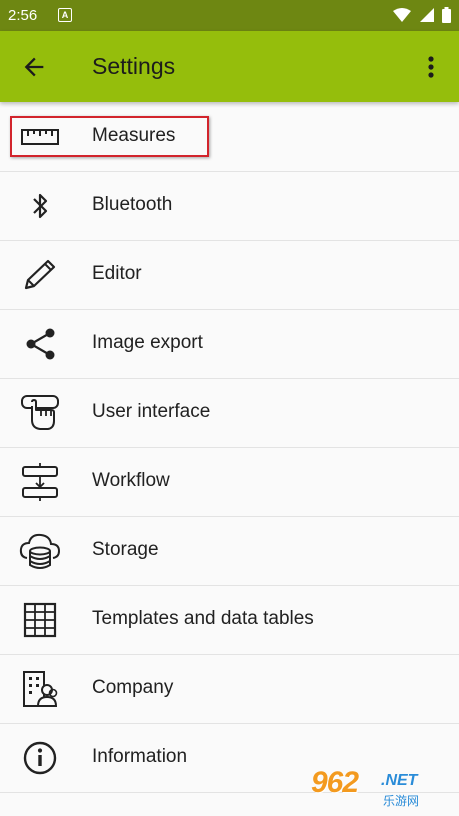 The image size is (459, 816). What do you see at coordinates (229, 482) in the screenshot?
I see `settings-item-workflow: Workflow` at bounding box center [229, 482].